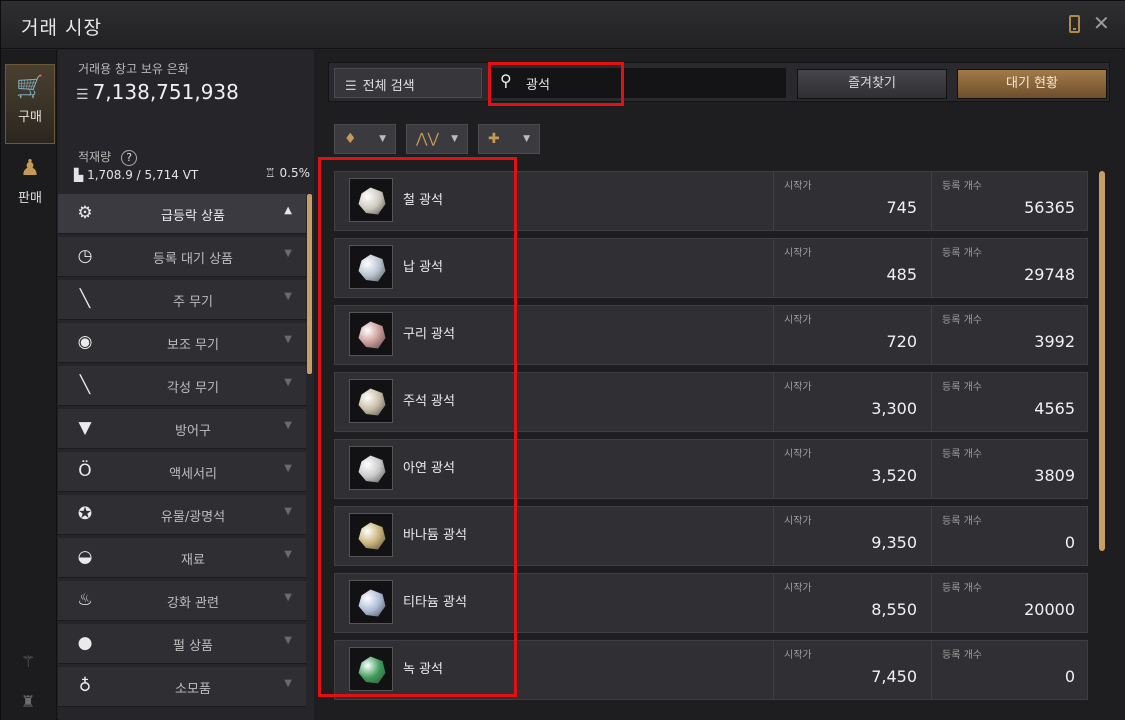  I want to click on count-column: 등록 개수 4565, so click(1010, 402).